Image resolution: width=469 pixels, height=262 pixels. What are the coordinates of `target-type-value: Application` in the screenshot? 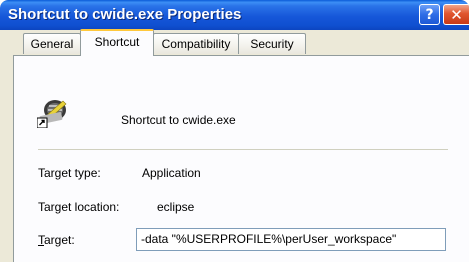 It's located at (171, 173).